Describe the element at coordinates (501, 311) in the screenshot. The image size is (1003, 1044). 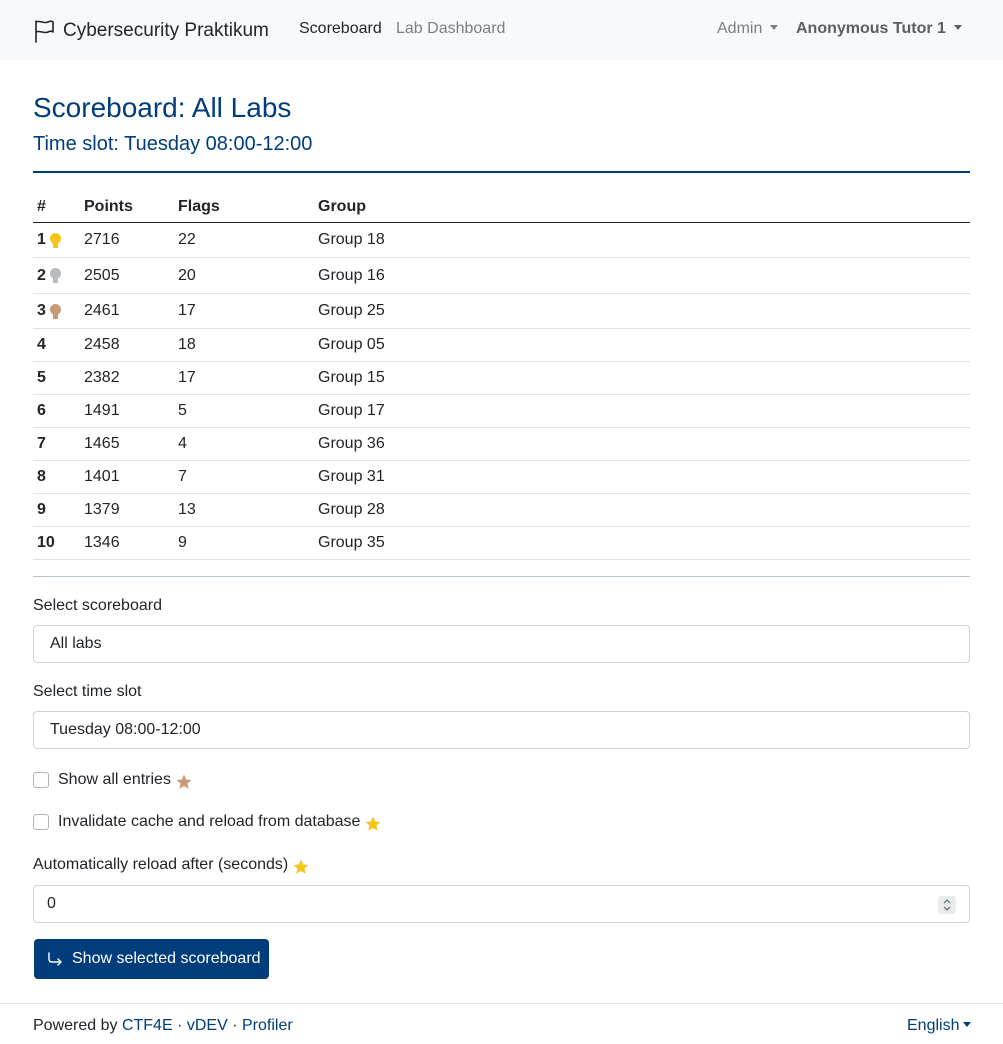
I see `table-row: 3 2461 17 Group 25` at that location.